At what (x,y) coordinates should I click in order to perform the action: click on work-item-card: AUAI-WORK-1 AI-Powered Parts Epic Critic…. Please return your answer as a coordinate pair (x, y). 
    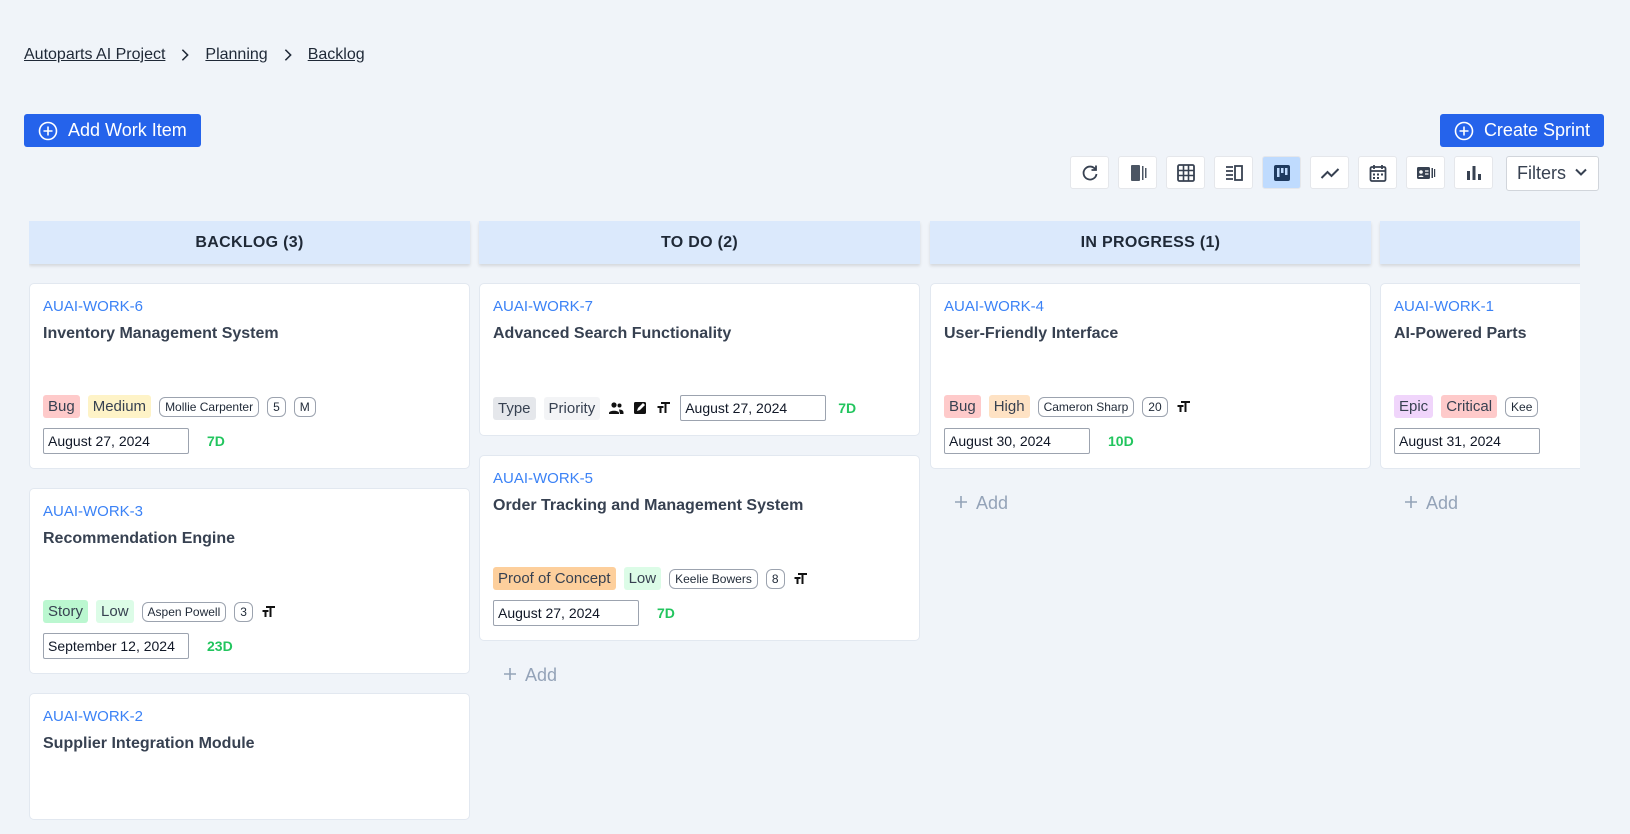
    Looking at the image, I should click on (1480, 376).